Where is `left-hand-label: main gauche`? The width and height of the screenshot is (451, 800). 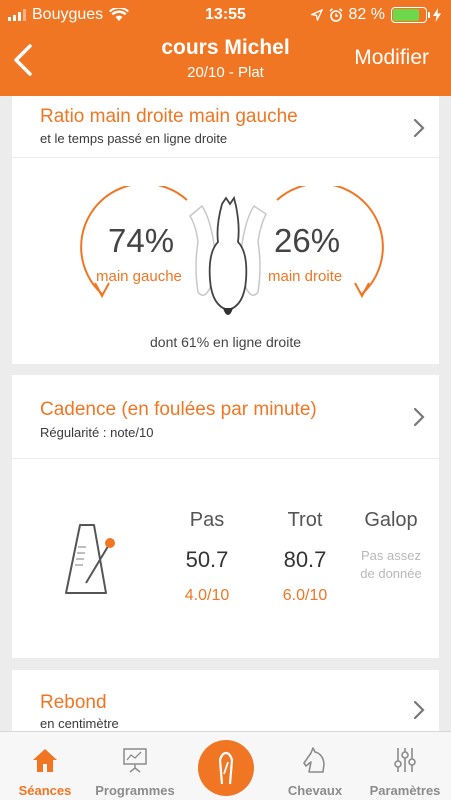
left-hand-label: main gauche is located at coordinates (139, 276).